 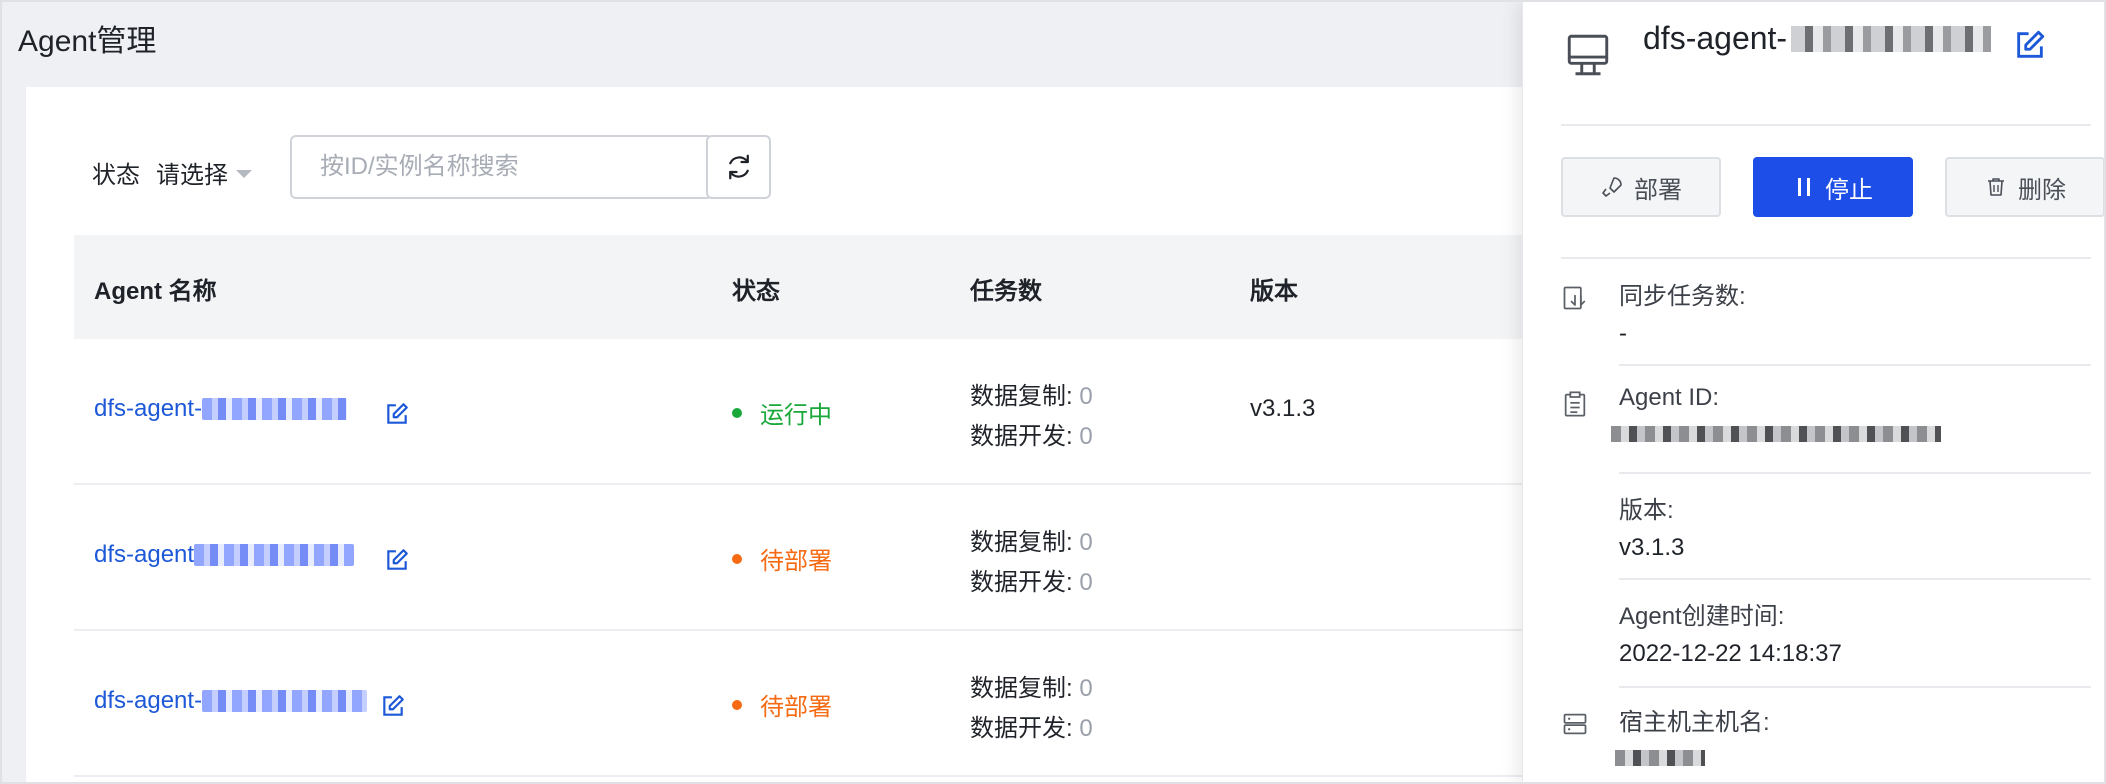 I want to click on created-time-value: 2022-12-22 14:18:37, so click(x=1730, y=653).